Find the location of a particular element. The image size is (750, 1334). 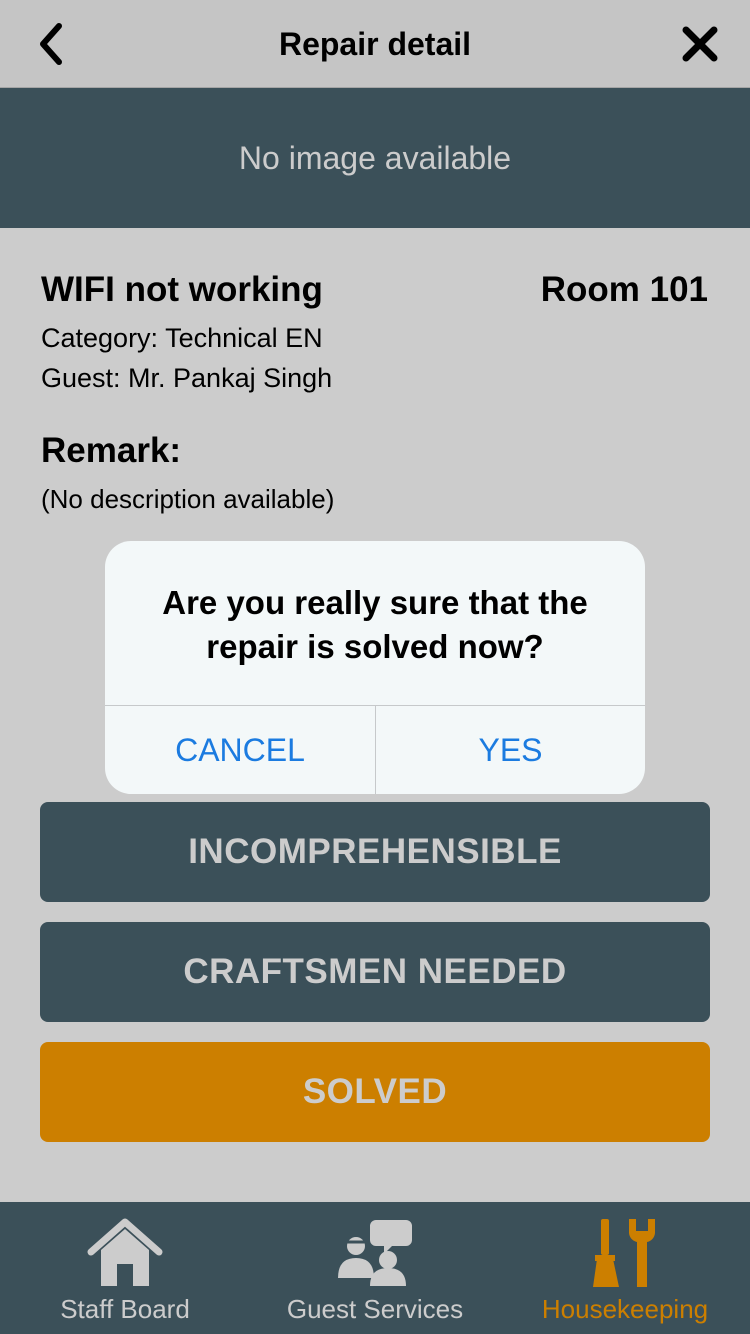

yes-button: YES is located at coordinates (510, 750).